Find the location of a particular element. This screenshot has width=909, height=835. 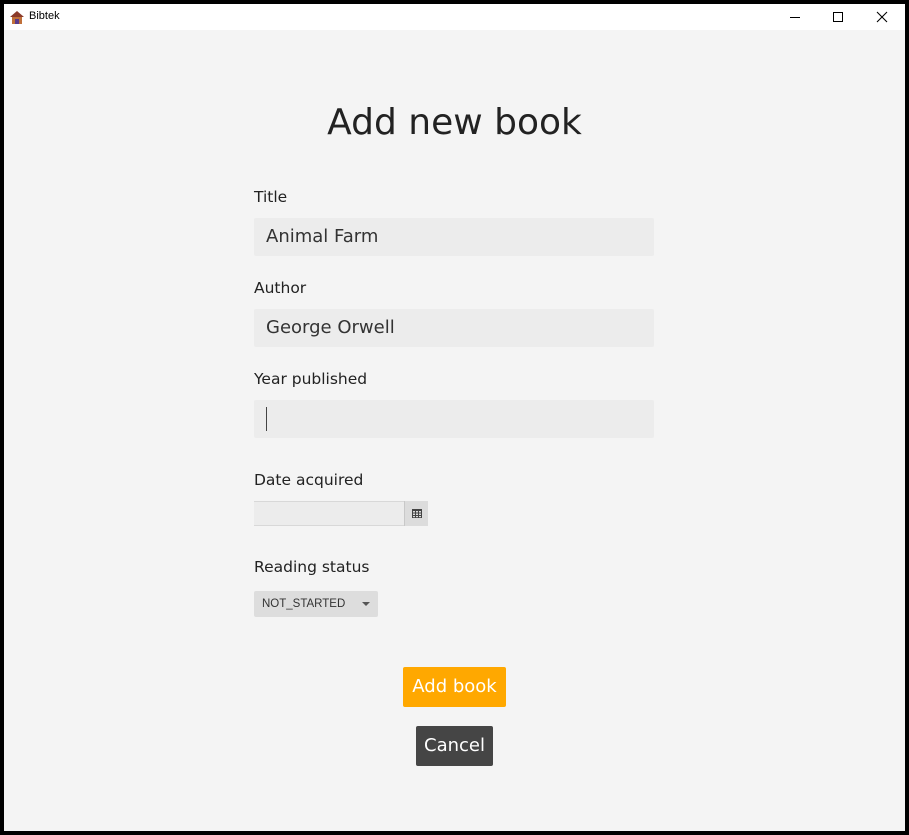

maximize-button is located at coordinates (838, 17).